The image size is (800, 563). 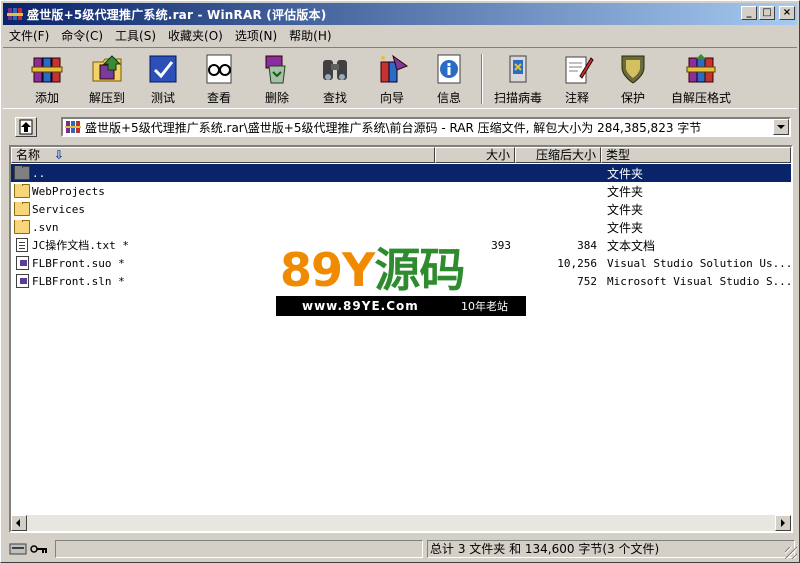 I want to click on info-label: 信息, so click(x=448, y=98).